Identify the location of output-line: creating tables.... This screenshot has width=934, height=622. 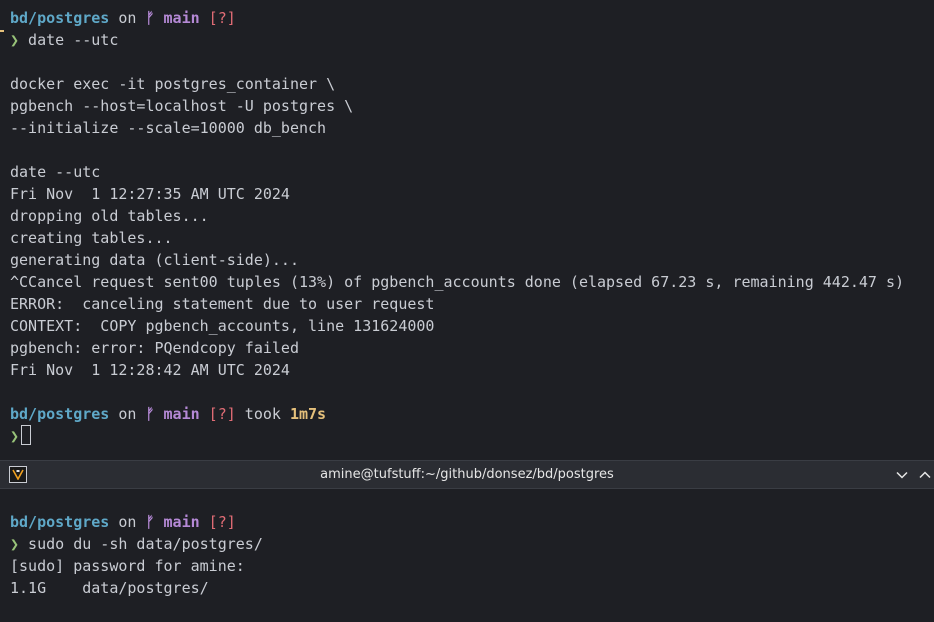
(91, 238).